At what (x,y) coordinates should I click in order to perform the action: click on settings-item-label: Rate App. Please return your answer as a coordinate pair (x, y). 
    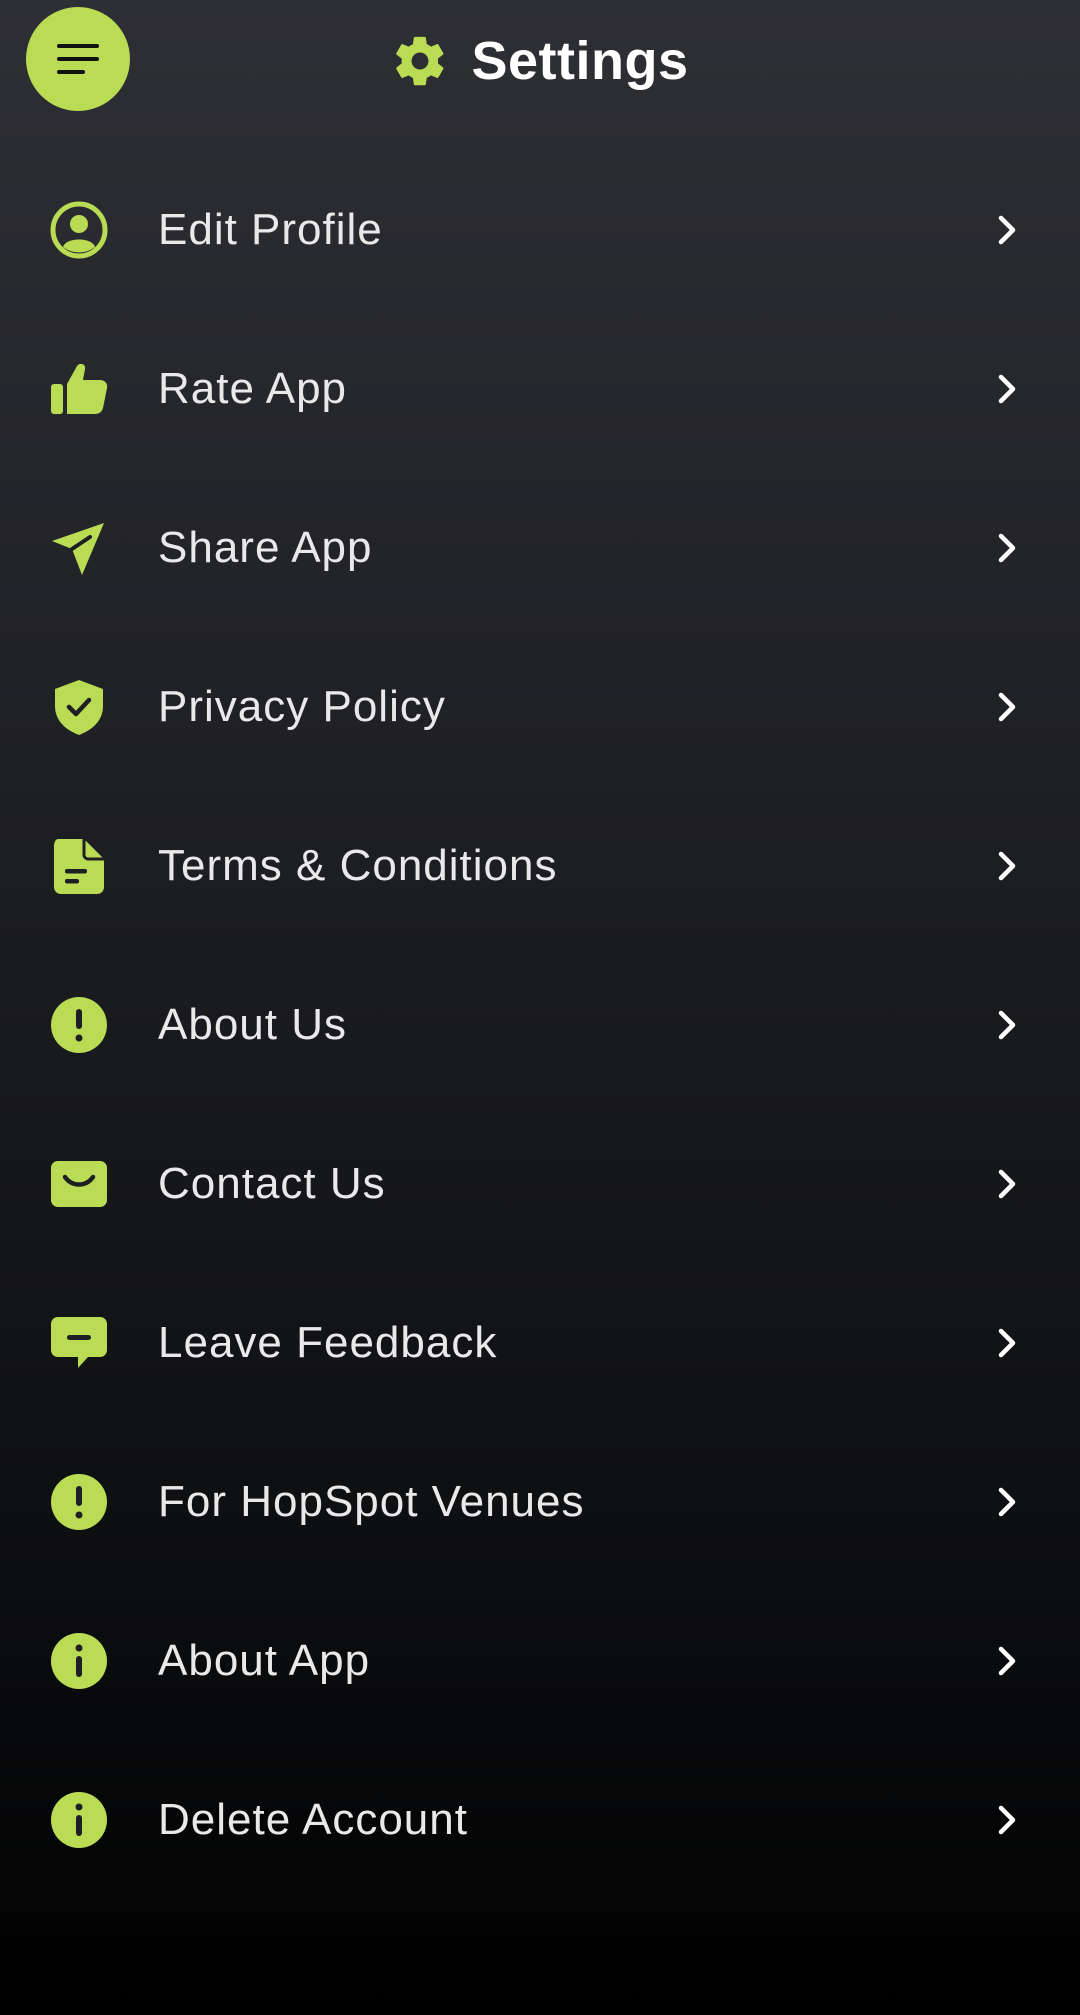
    Looking at the image, I should click on (253, 388).